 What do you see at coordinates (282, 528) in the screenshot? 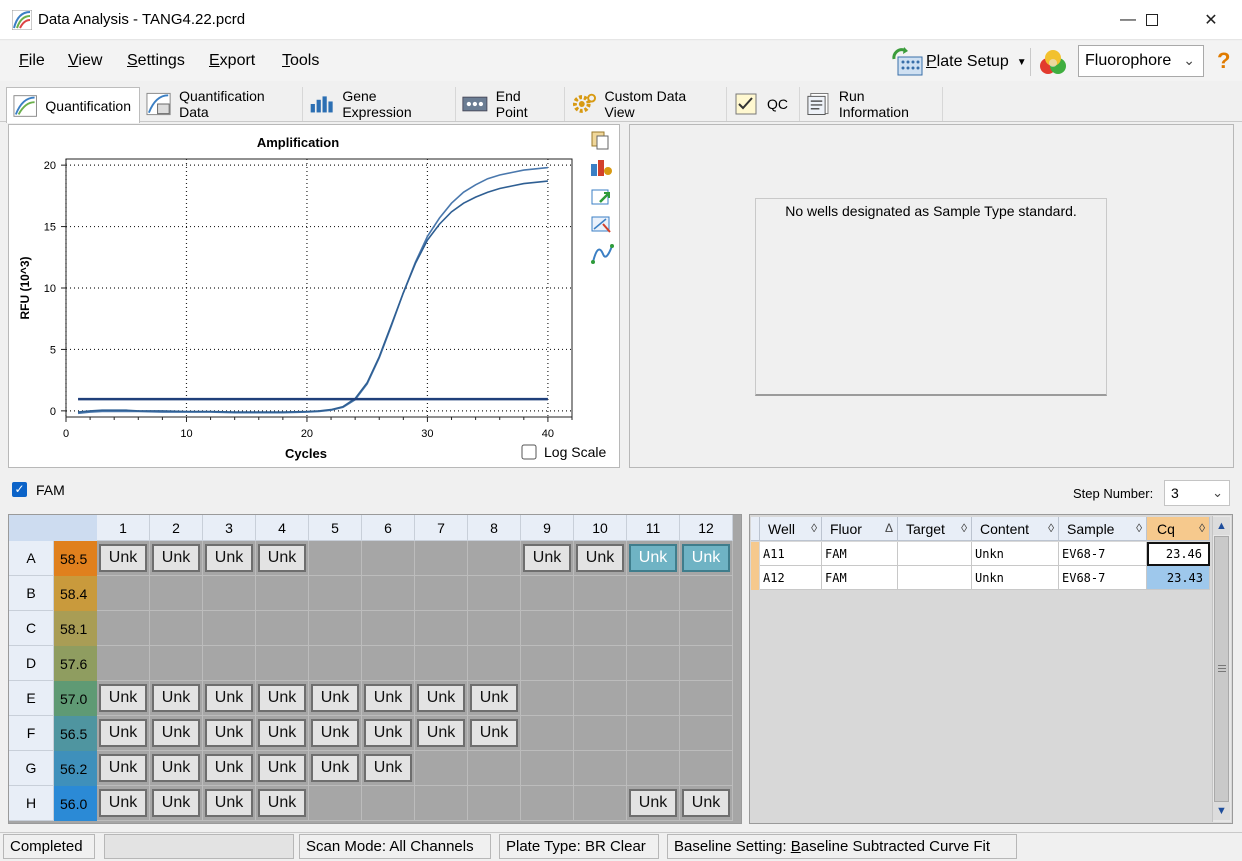
I see `plate-column-header: 4` at bounding box center [282, 528].